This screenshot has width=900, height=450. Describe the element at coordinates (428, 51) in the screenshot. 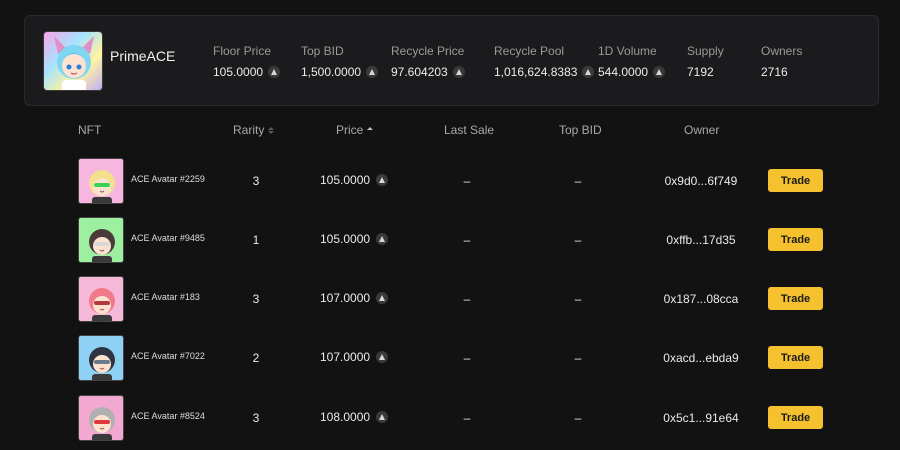

I see `stat-label: Recycle Price` at that location.